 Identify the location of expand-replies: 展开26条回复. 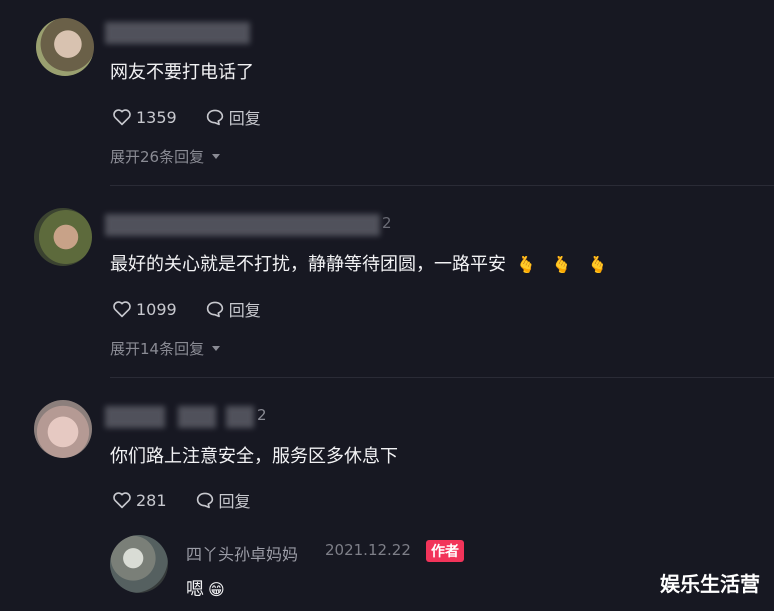
(165, 156).